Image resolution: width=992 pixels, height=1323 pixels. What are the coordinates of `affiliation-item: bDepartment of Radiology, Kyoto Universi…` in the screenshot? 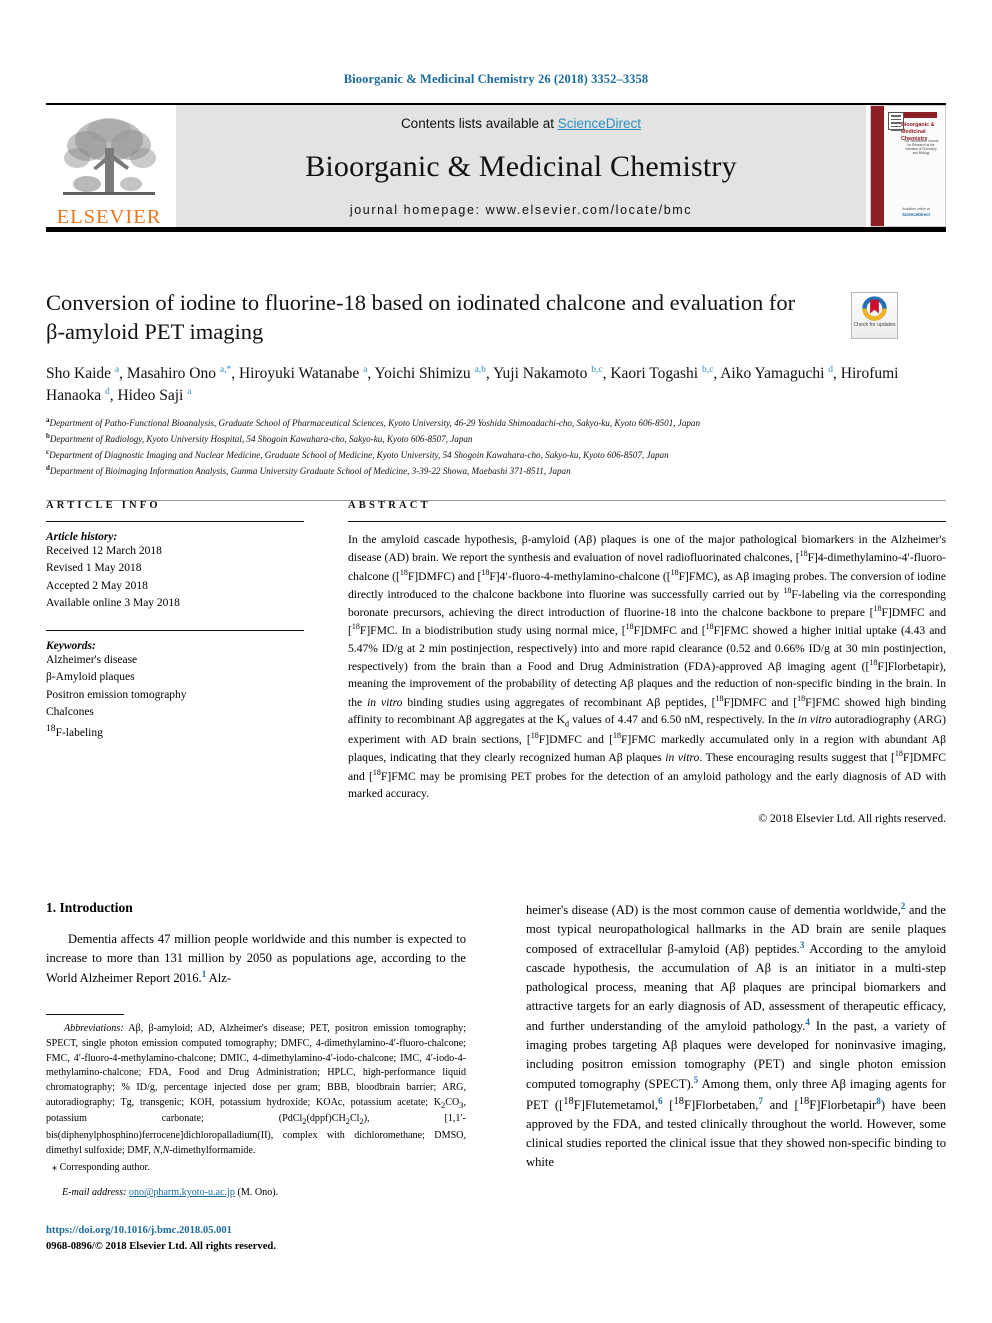 It's located at (496, 439).